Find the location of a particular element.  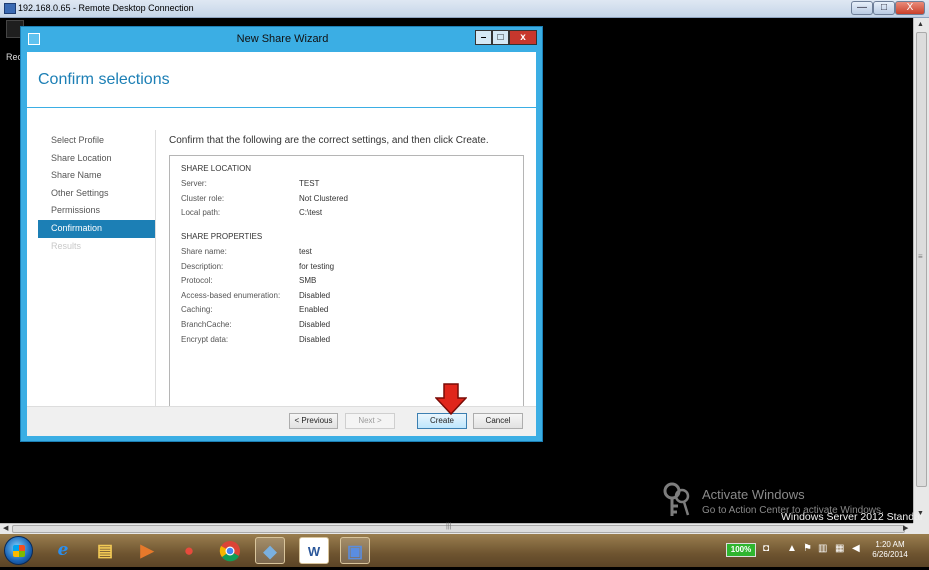

wizard-close-button: x is located at coordinates (523, 37).